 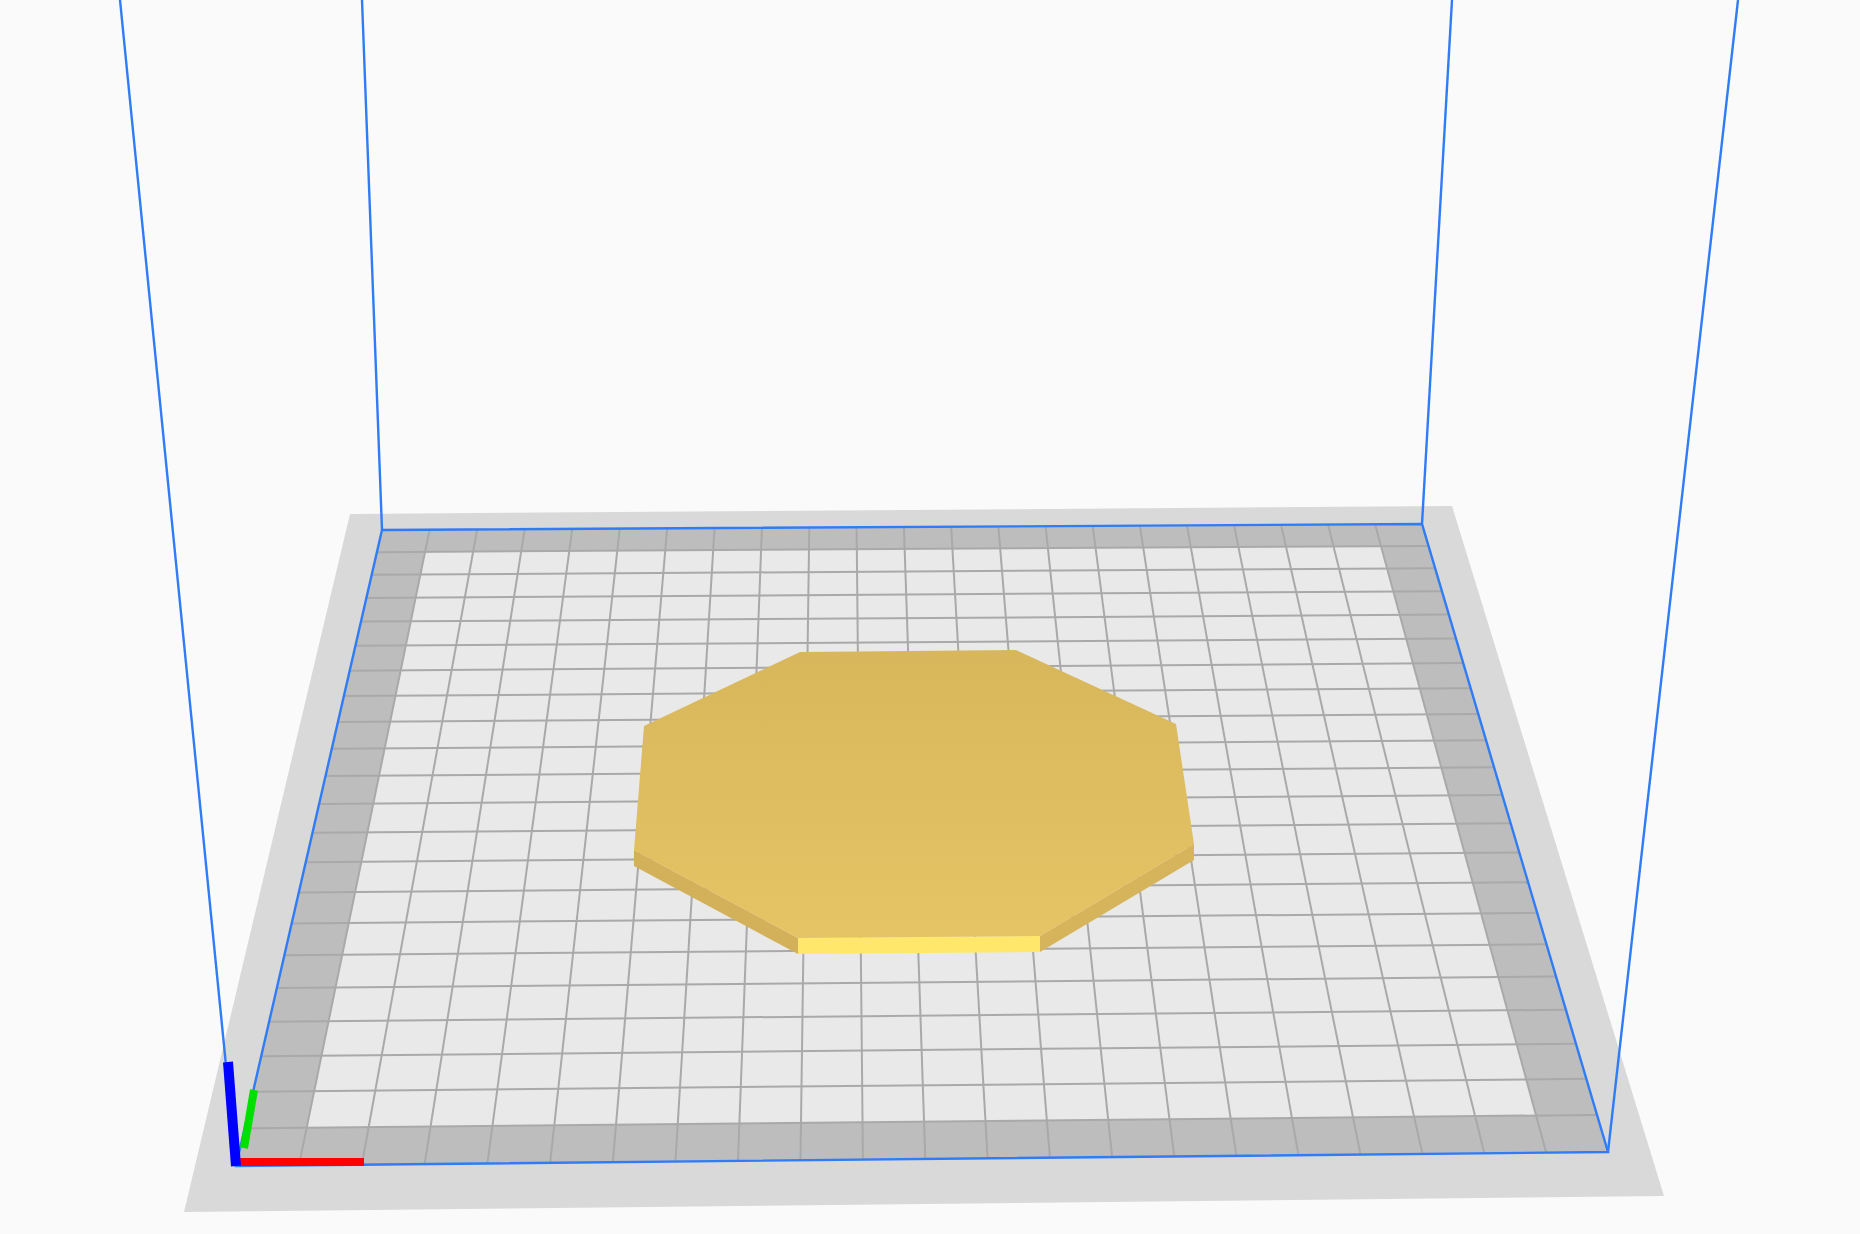 I want to click on octagon-model, so click(x=914, y=802).